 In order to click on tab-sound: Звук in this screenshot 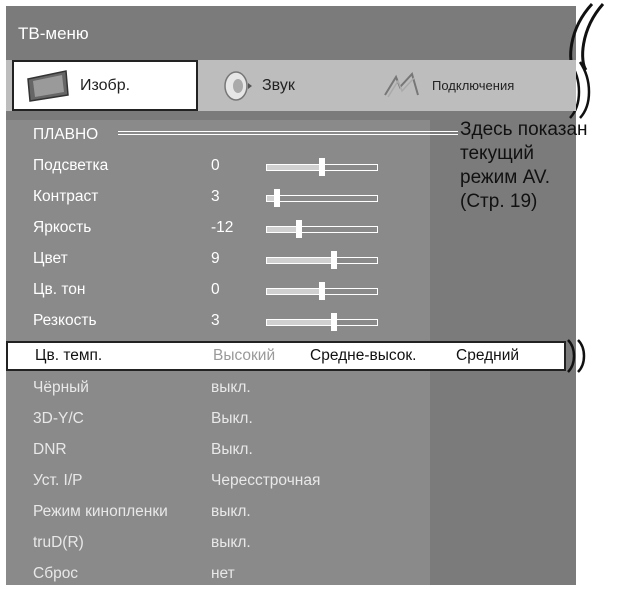, I will do `click(281, 85)`.